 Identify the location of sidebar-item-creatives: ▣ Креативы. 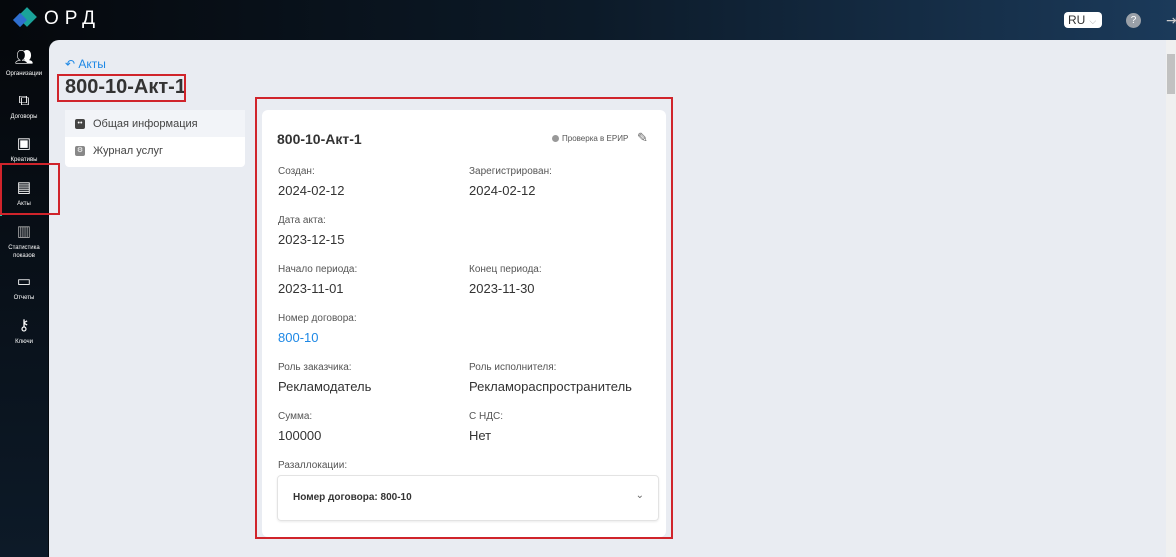
(24, 149).